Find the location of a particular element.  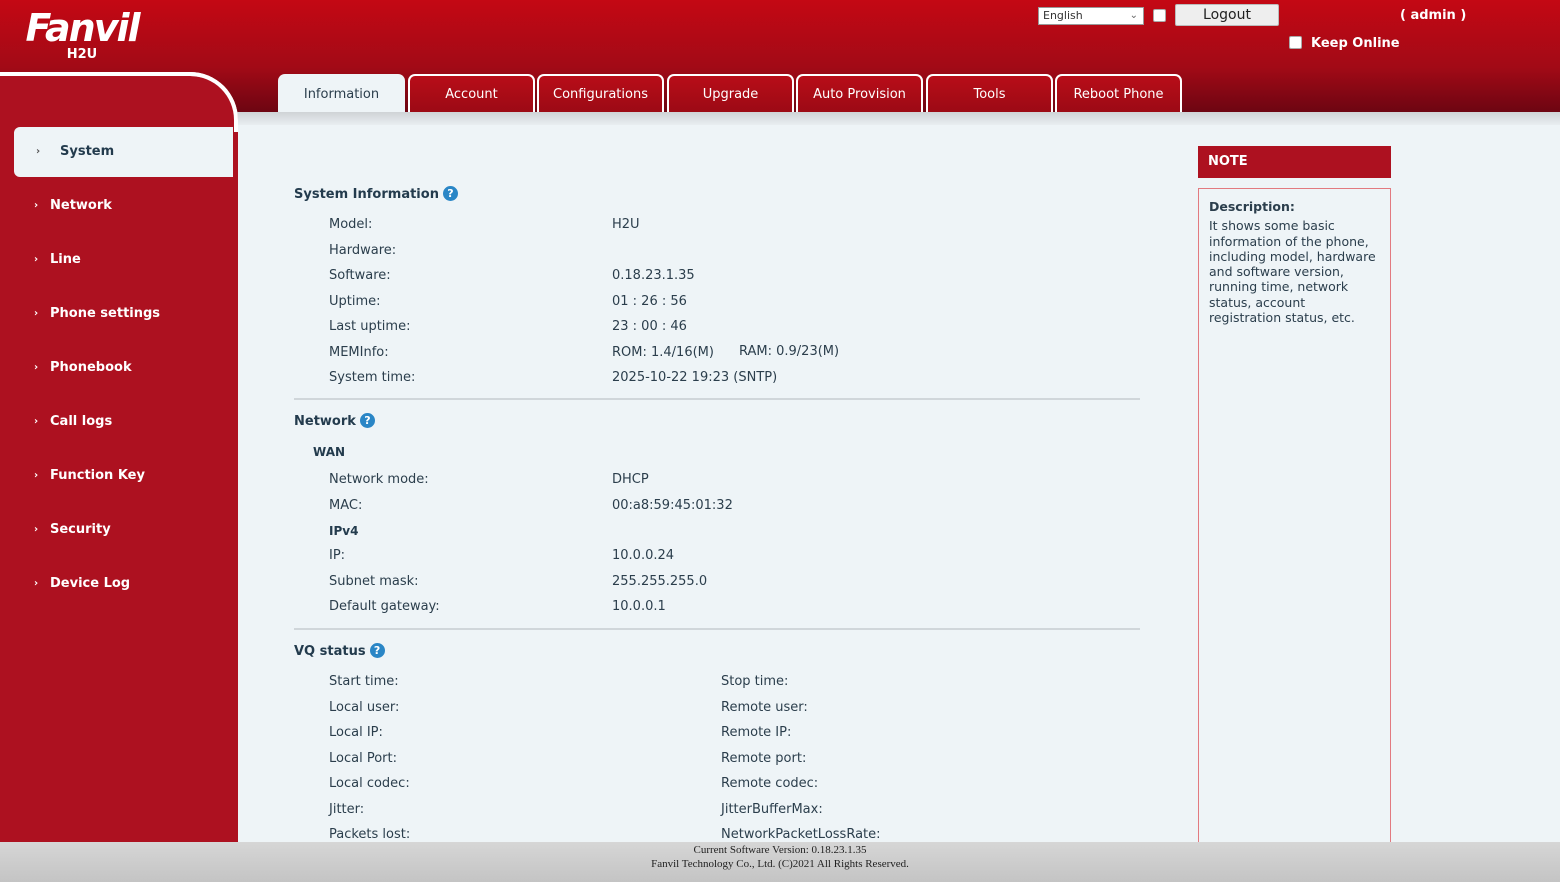

field-value: 0.18.23.1.35 is located at coordinates (653, 275).